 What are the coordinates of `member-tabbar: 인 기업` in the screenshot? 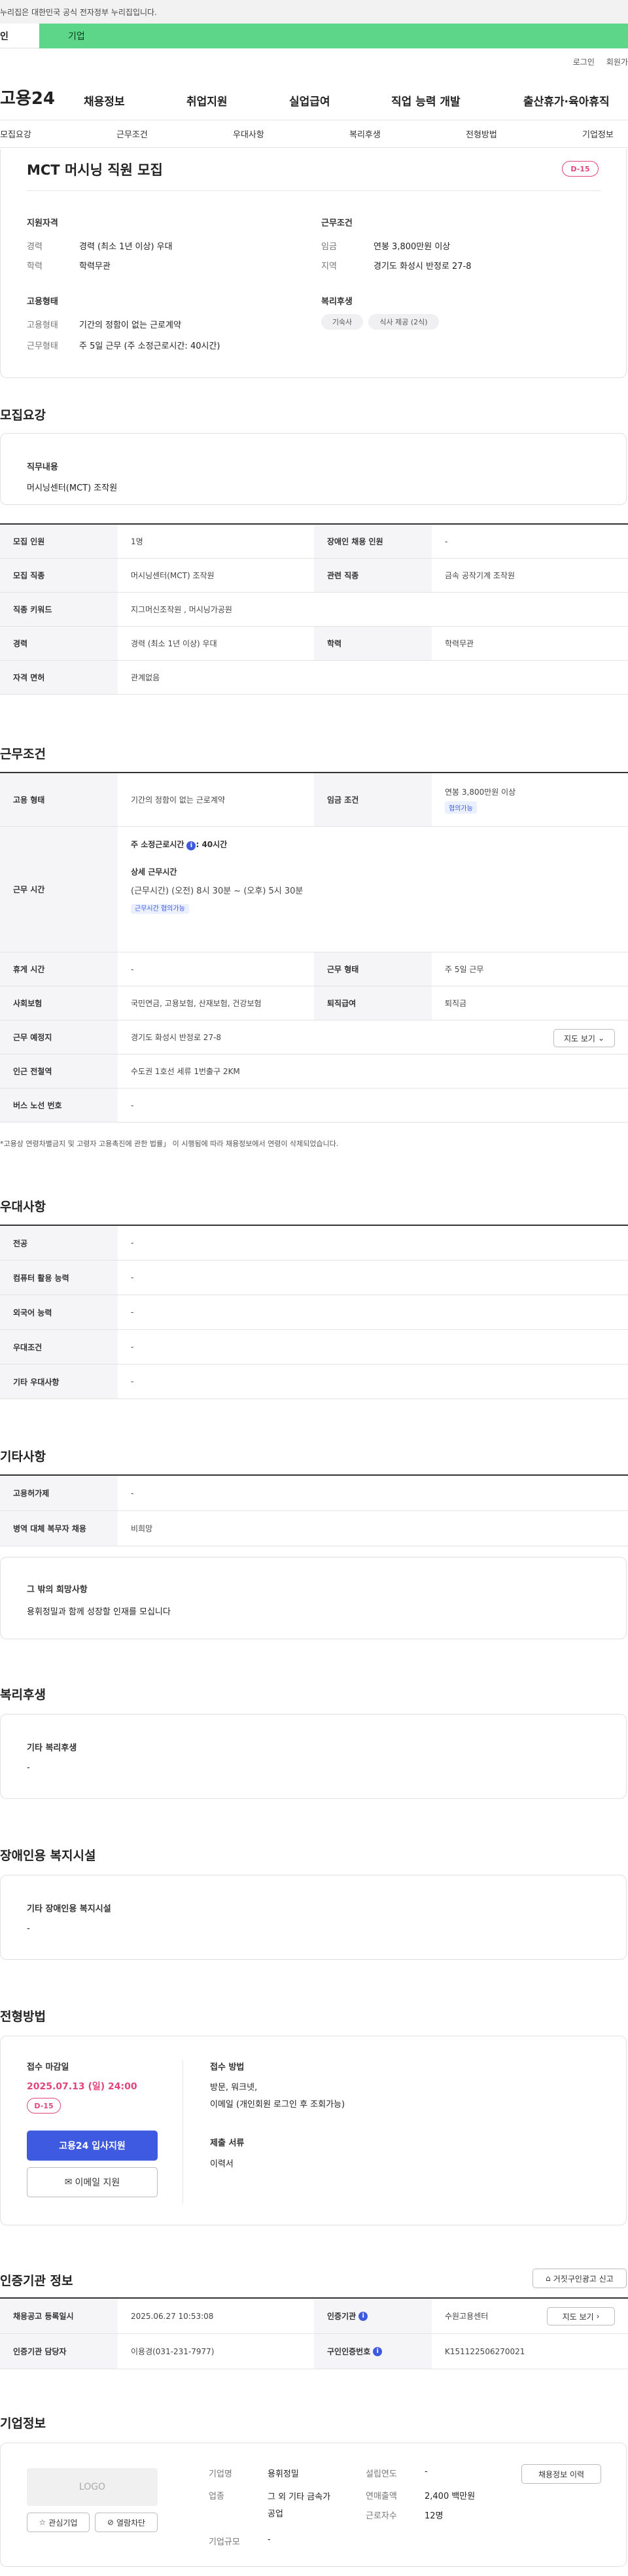 It's located at (314, 36).